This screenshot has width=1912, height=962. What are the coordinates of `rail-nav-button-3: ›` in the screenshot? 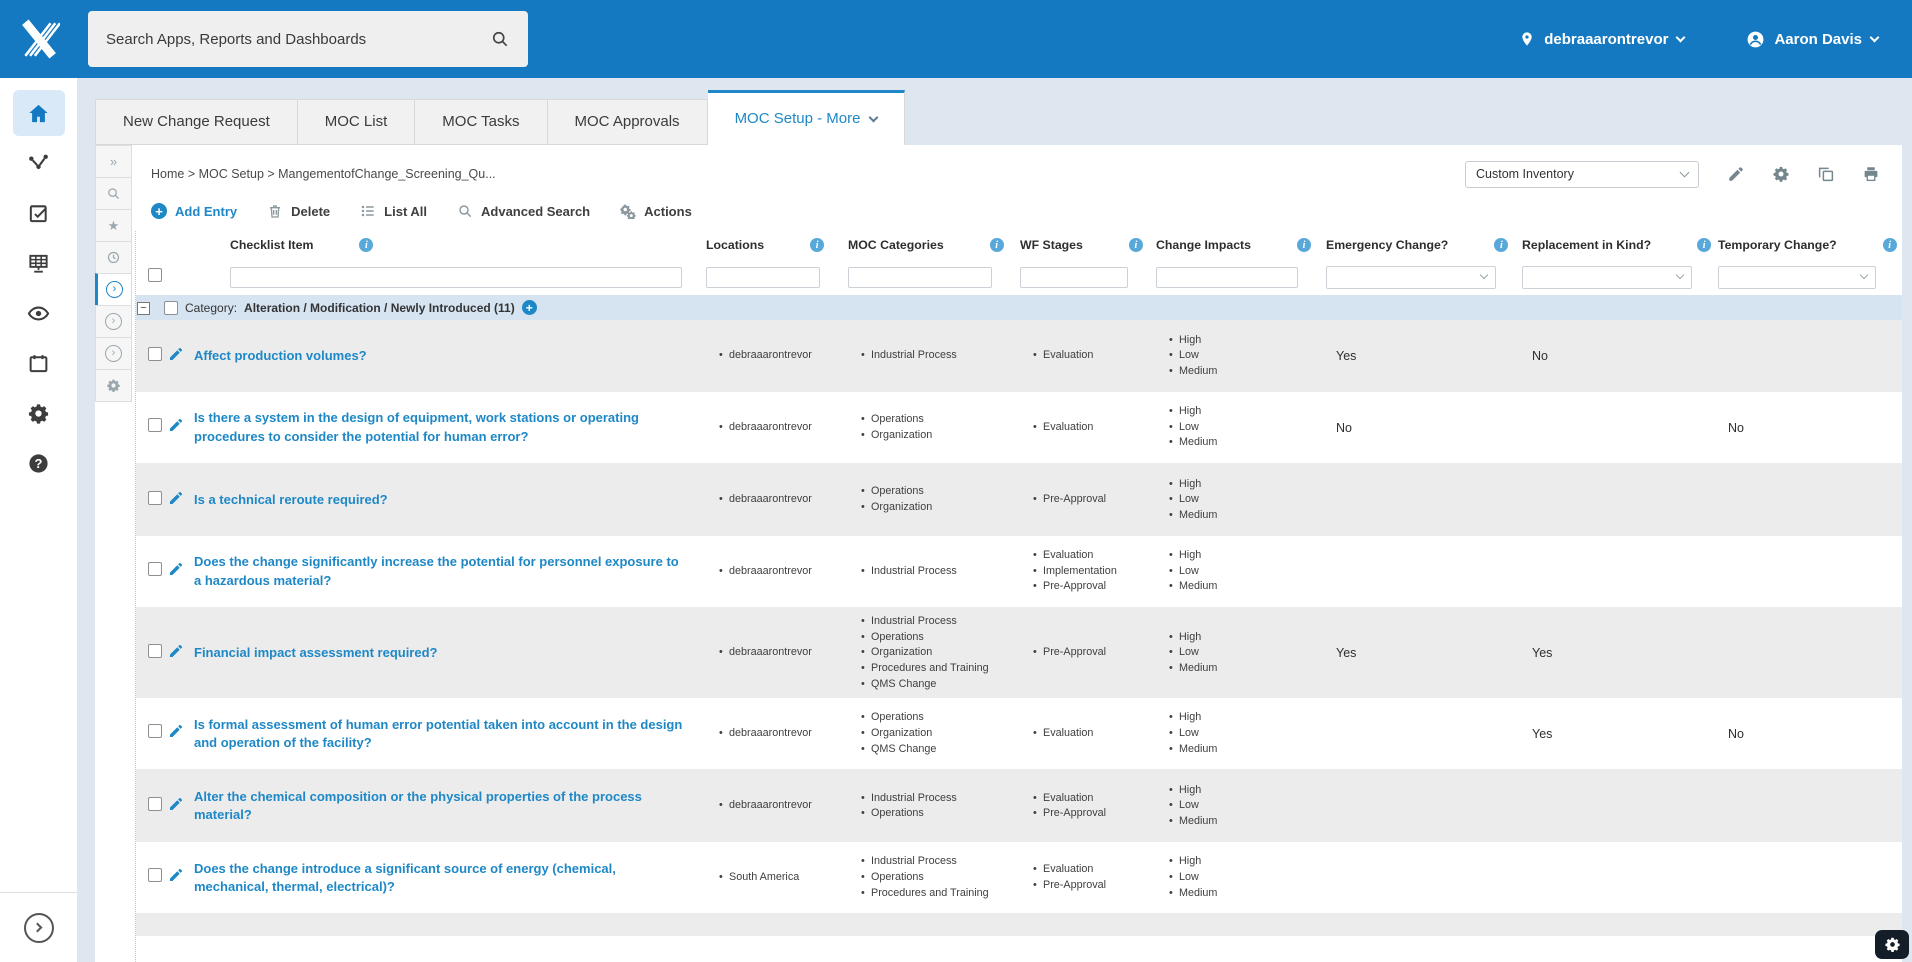 It's located at (113, 353).